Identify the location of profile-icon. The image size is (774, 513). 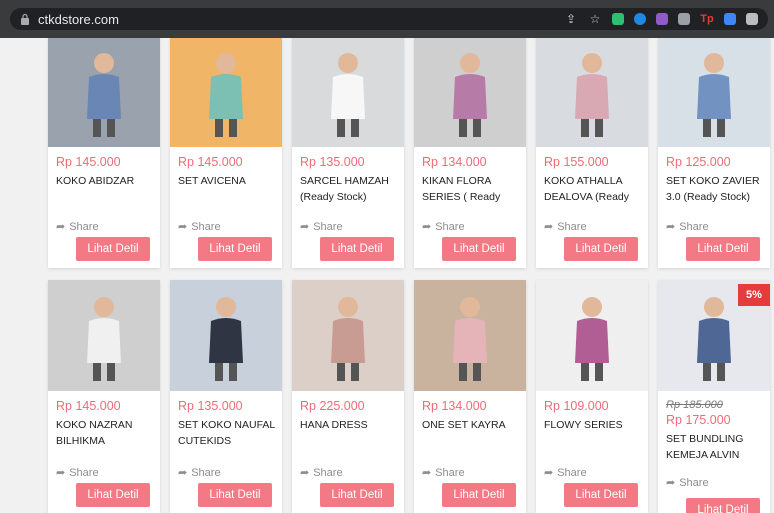
(752, 19).